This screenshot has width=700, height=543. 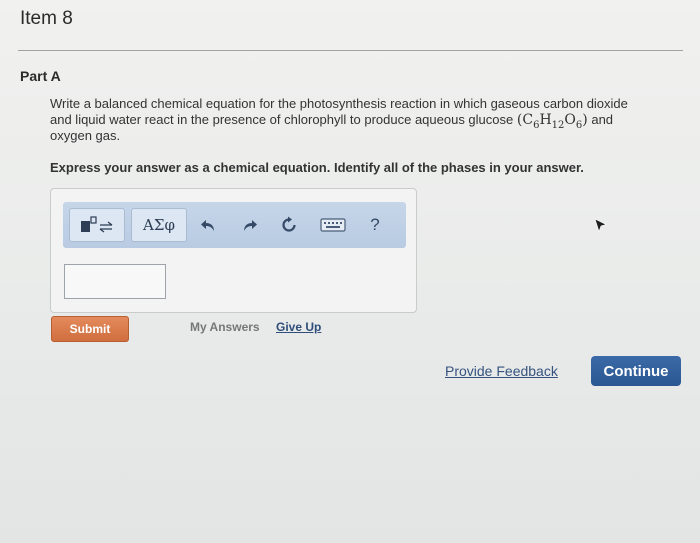 I want to click on give-up-link: Give Up, so click(x=298, y=327).